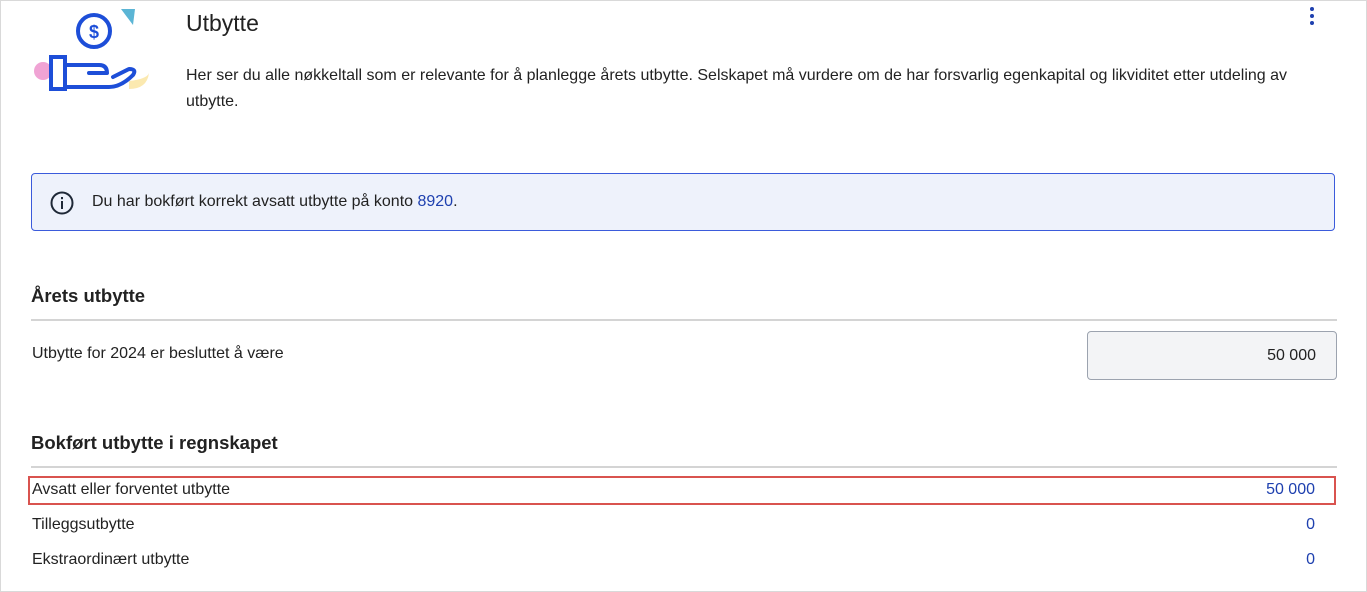 The width and height of the screenshot is (1367, 592). What do you see at coordinates (435, 201) in the screenshot?
I see `account-link: 8920` at bounding box center [435, 201].